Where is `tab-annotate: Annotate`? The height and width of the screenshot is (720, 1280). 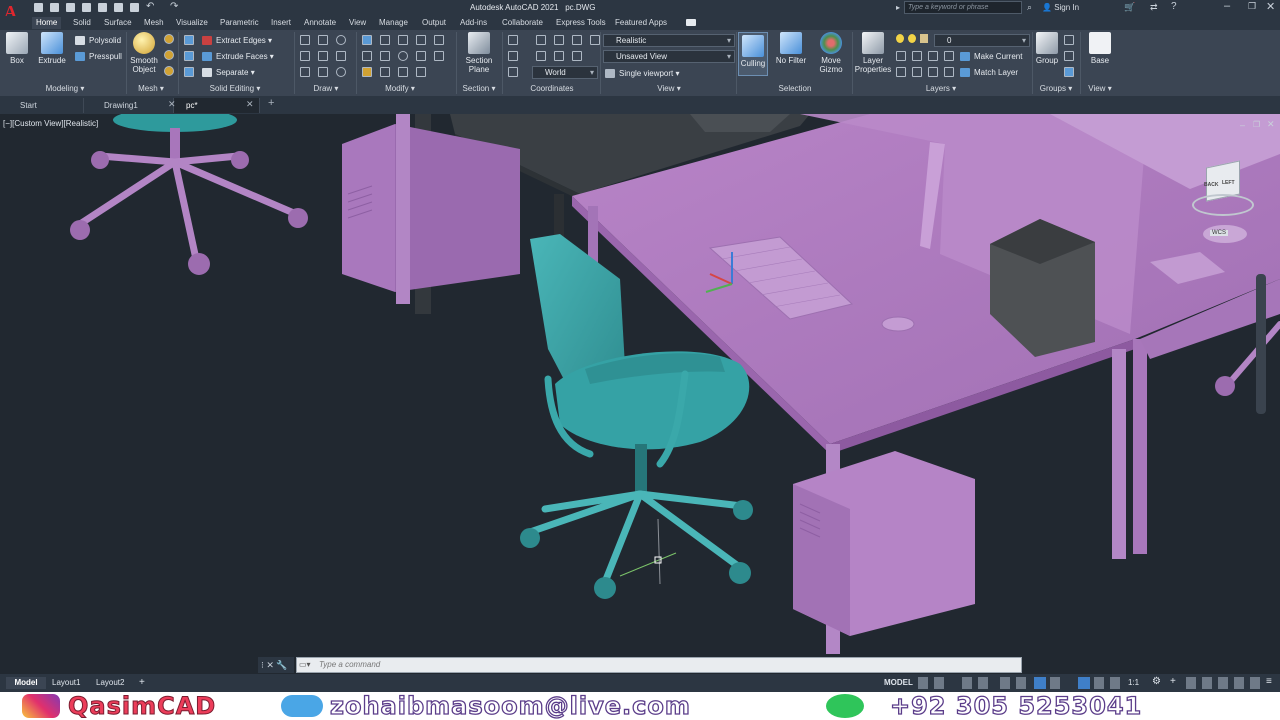 tab-annotate: Annotate is located at coordinates (320, 23).